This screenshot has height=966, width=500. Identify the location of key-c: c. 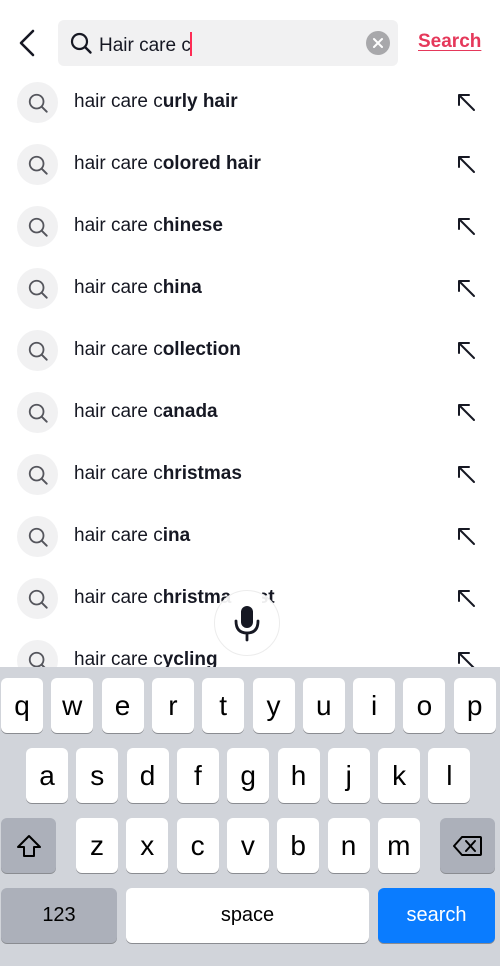
(197, 845).